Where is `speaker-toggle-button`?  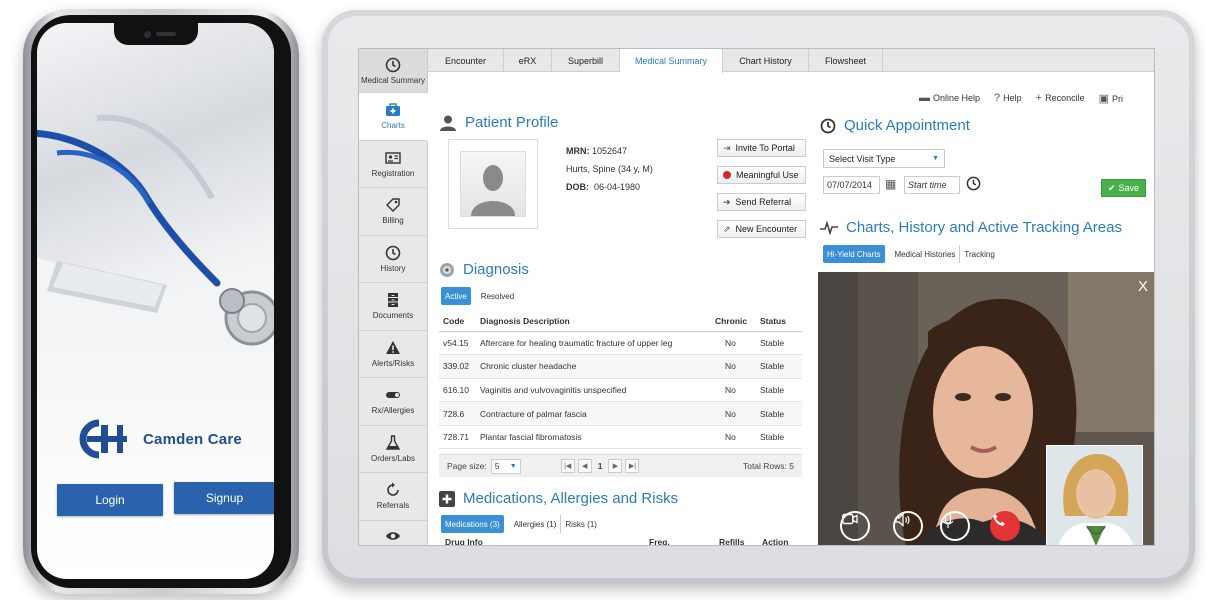 speaker-toggle-button is located at coordinates (908, 526).